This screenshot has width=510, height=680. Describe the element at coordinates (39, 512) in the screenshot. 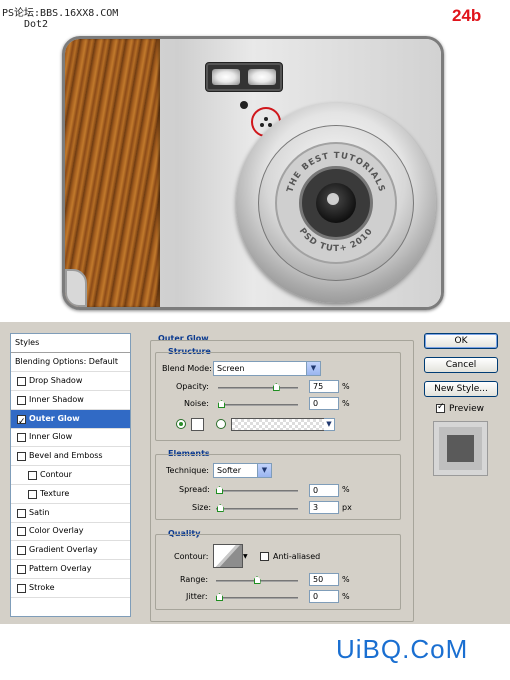

I see `style-item-label: Satin` at that location.